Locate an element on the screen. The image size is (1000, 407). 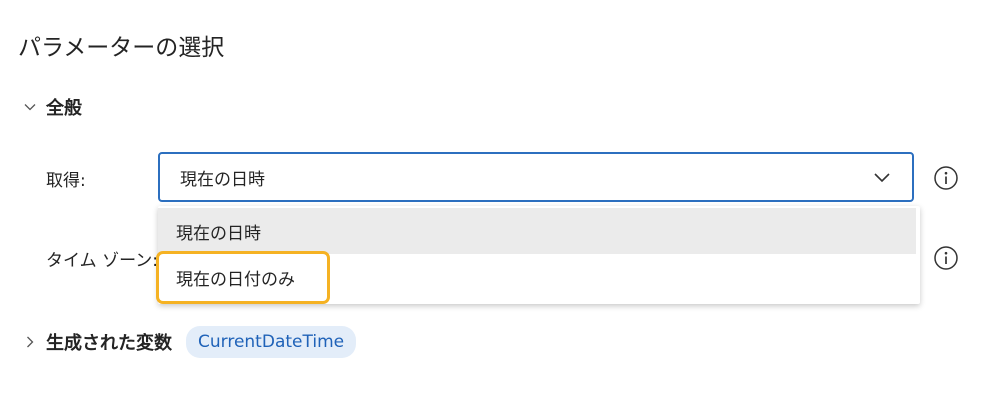
get-select: 現在の日時 is located at coordinates (536, 177).